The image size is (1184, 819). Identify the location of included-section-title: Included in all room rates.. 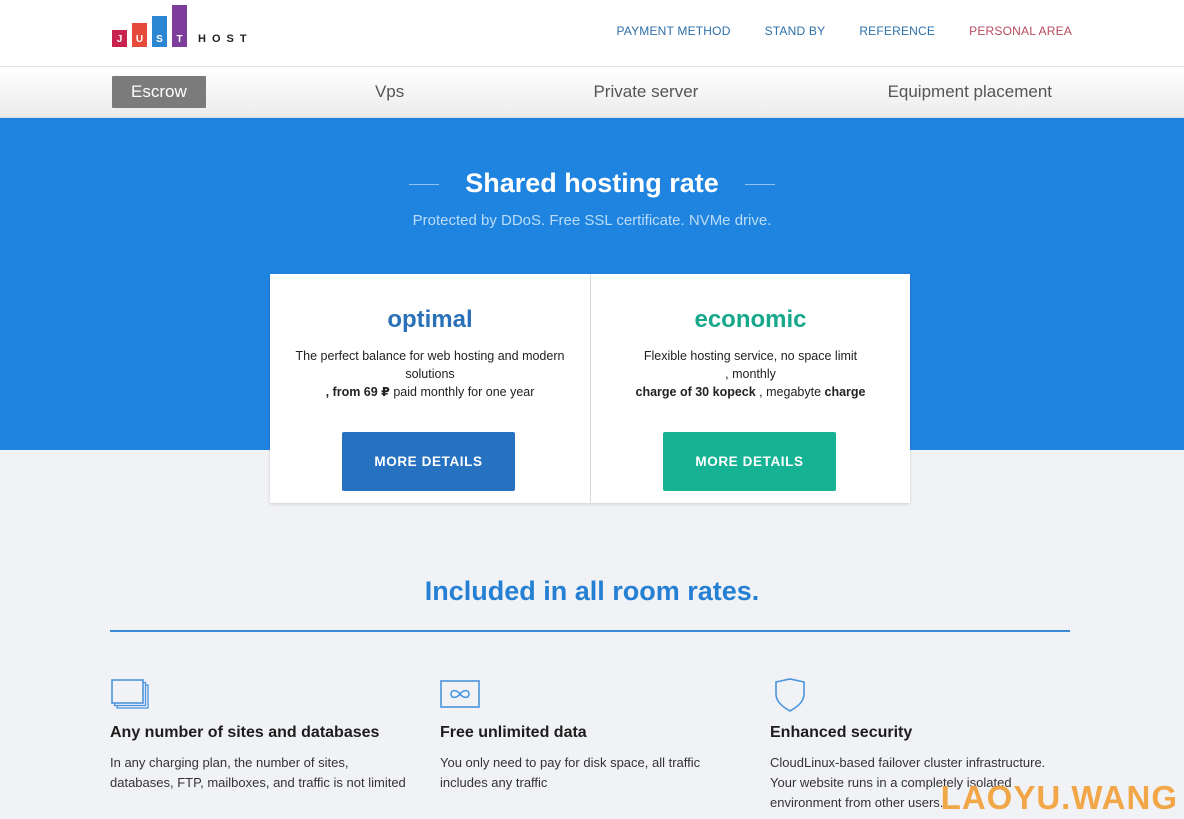
(592, 591).